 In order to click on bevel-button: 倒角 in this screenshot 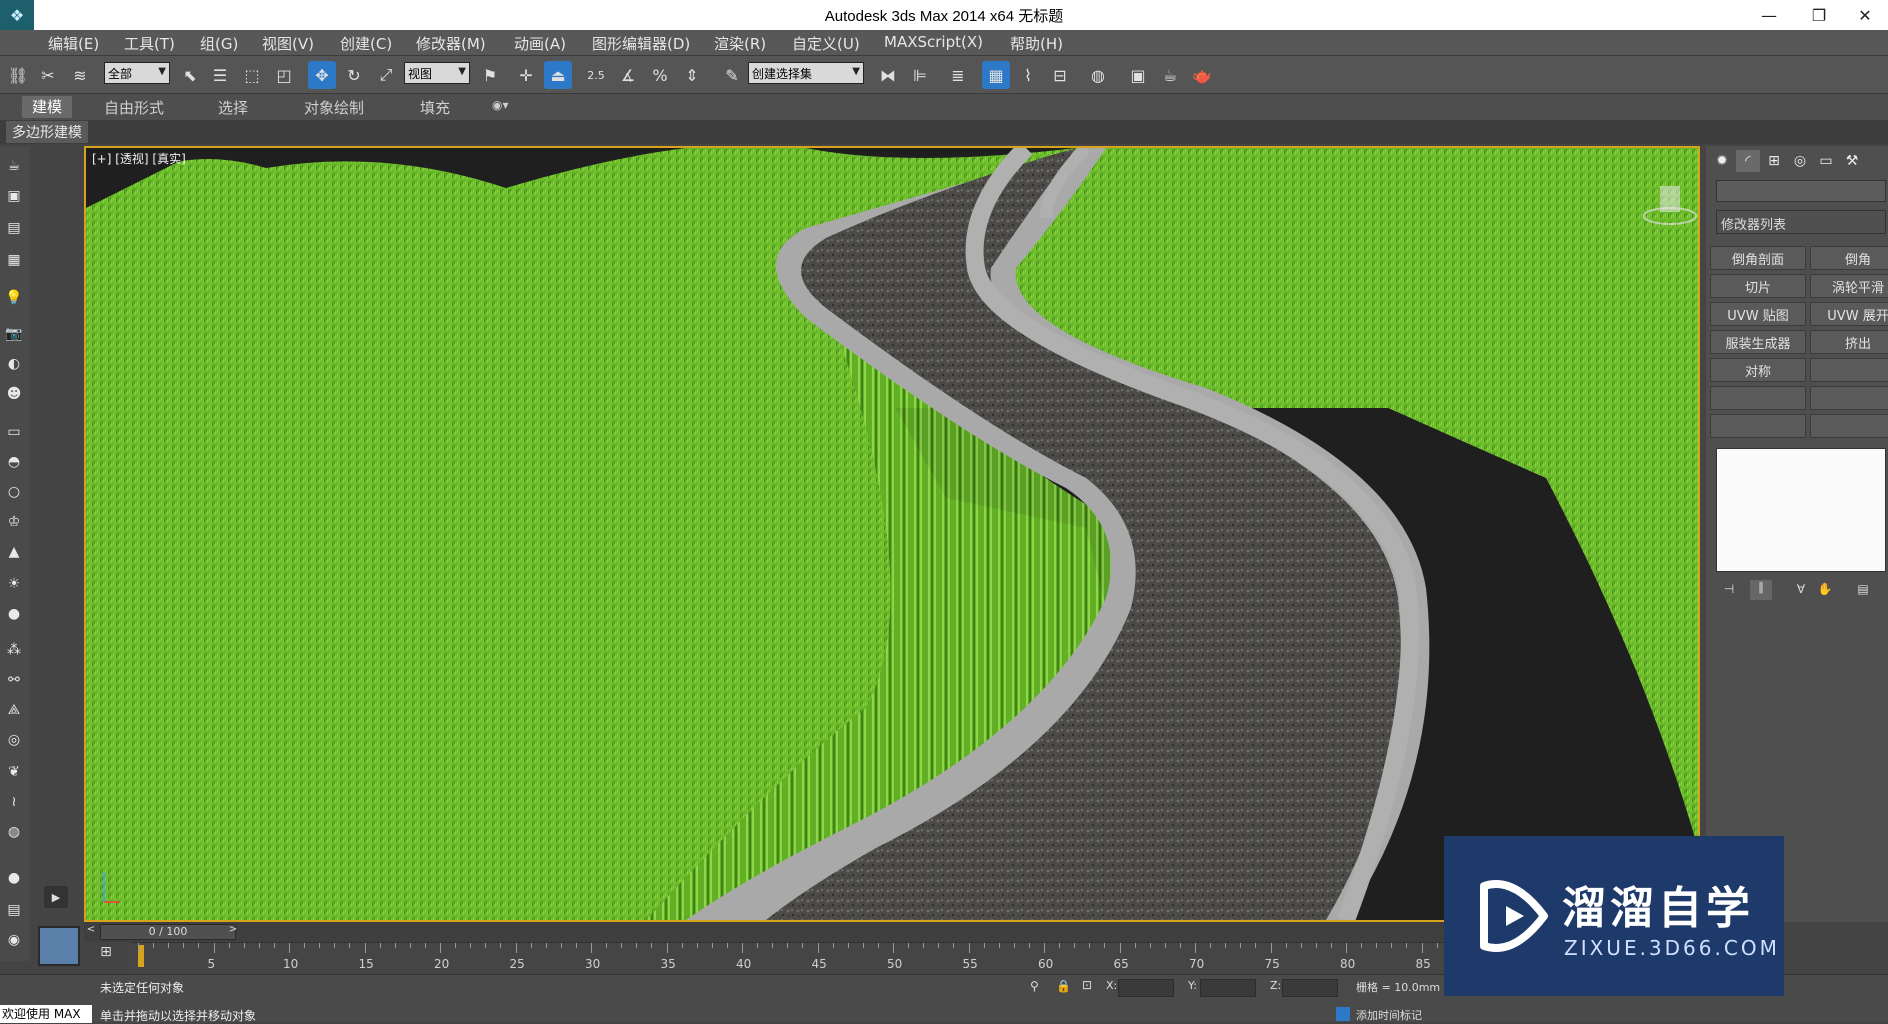, I will do `click(1849, 258)`.